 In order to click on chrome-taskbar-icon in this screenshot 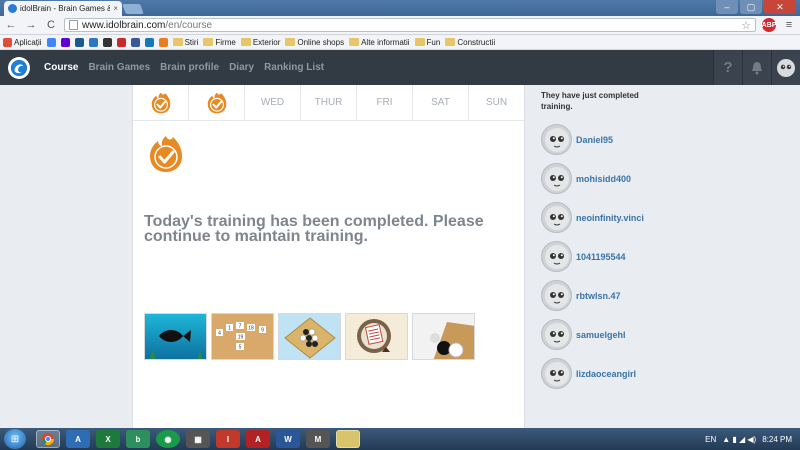, I will do `click(48, 439)`.